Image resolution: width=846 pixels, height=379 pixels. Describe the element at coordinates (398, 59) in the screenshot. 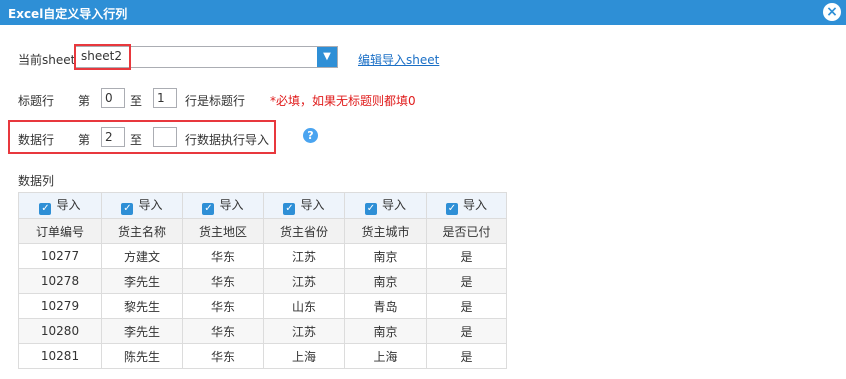

I see `edit-import-sheet-link: 编辑导入sheet` at that location.